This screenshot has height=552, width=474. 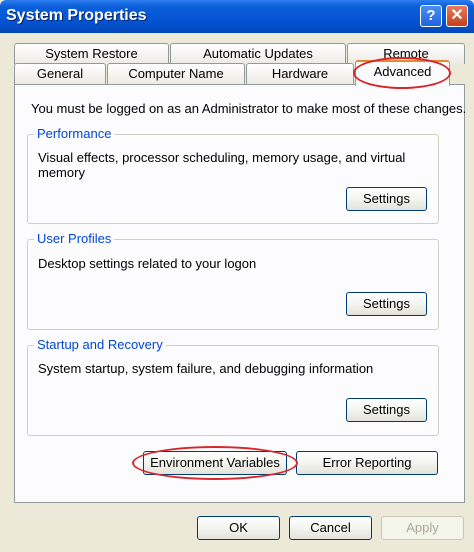 I want to click on cancel-button: Cancel, so click(x=330, y=528).